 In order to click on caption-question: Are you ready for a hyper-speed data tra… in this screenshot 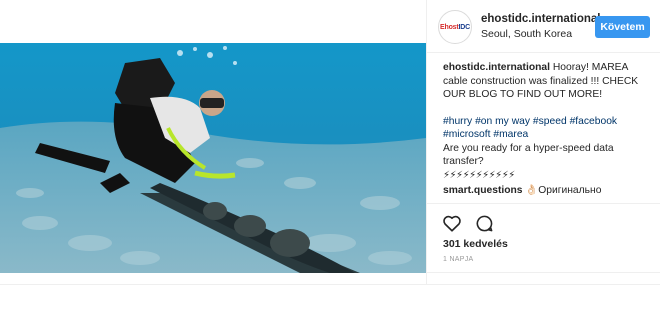, I will do `click(528, 155)`.